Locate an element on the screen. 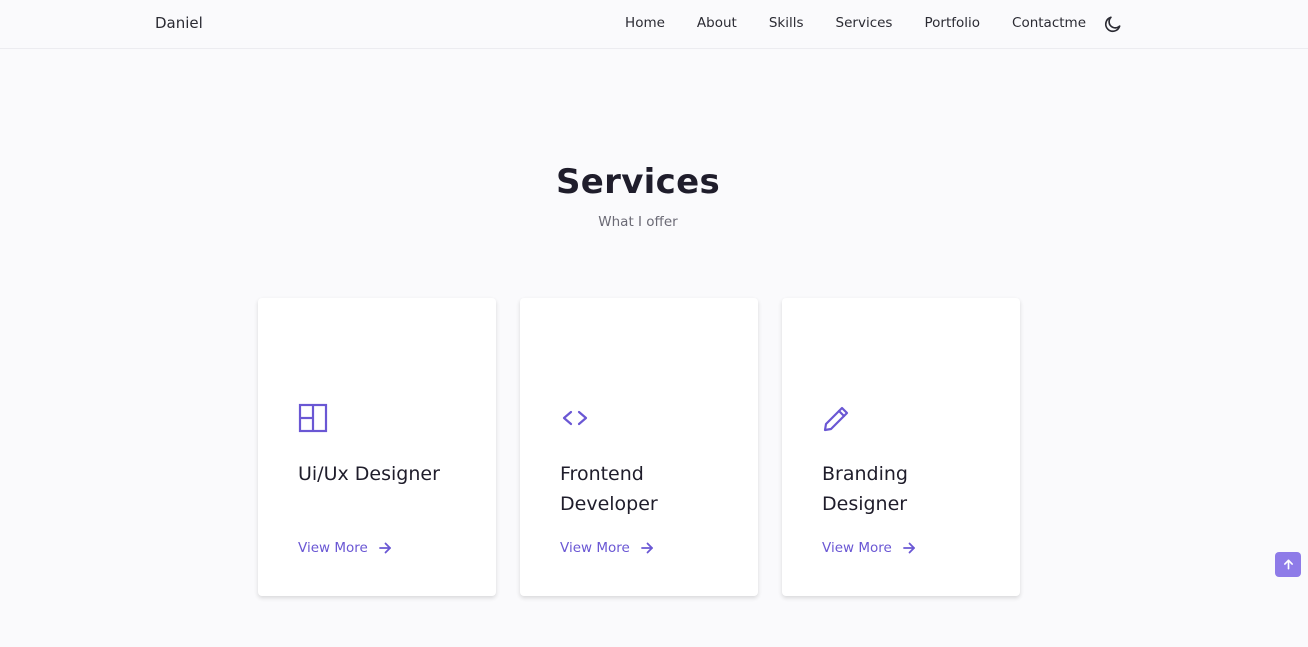  service-title: Branding Designer is located at coordinates (865, 489).